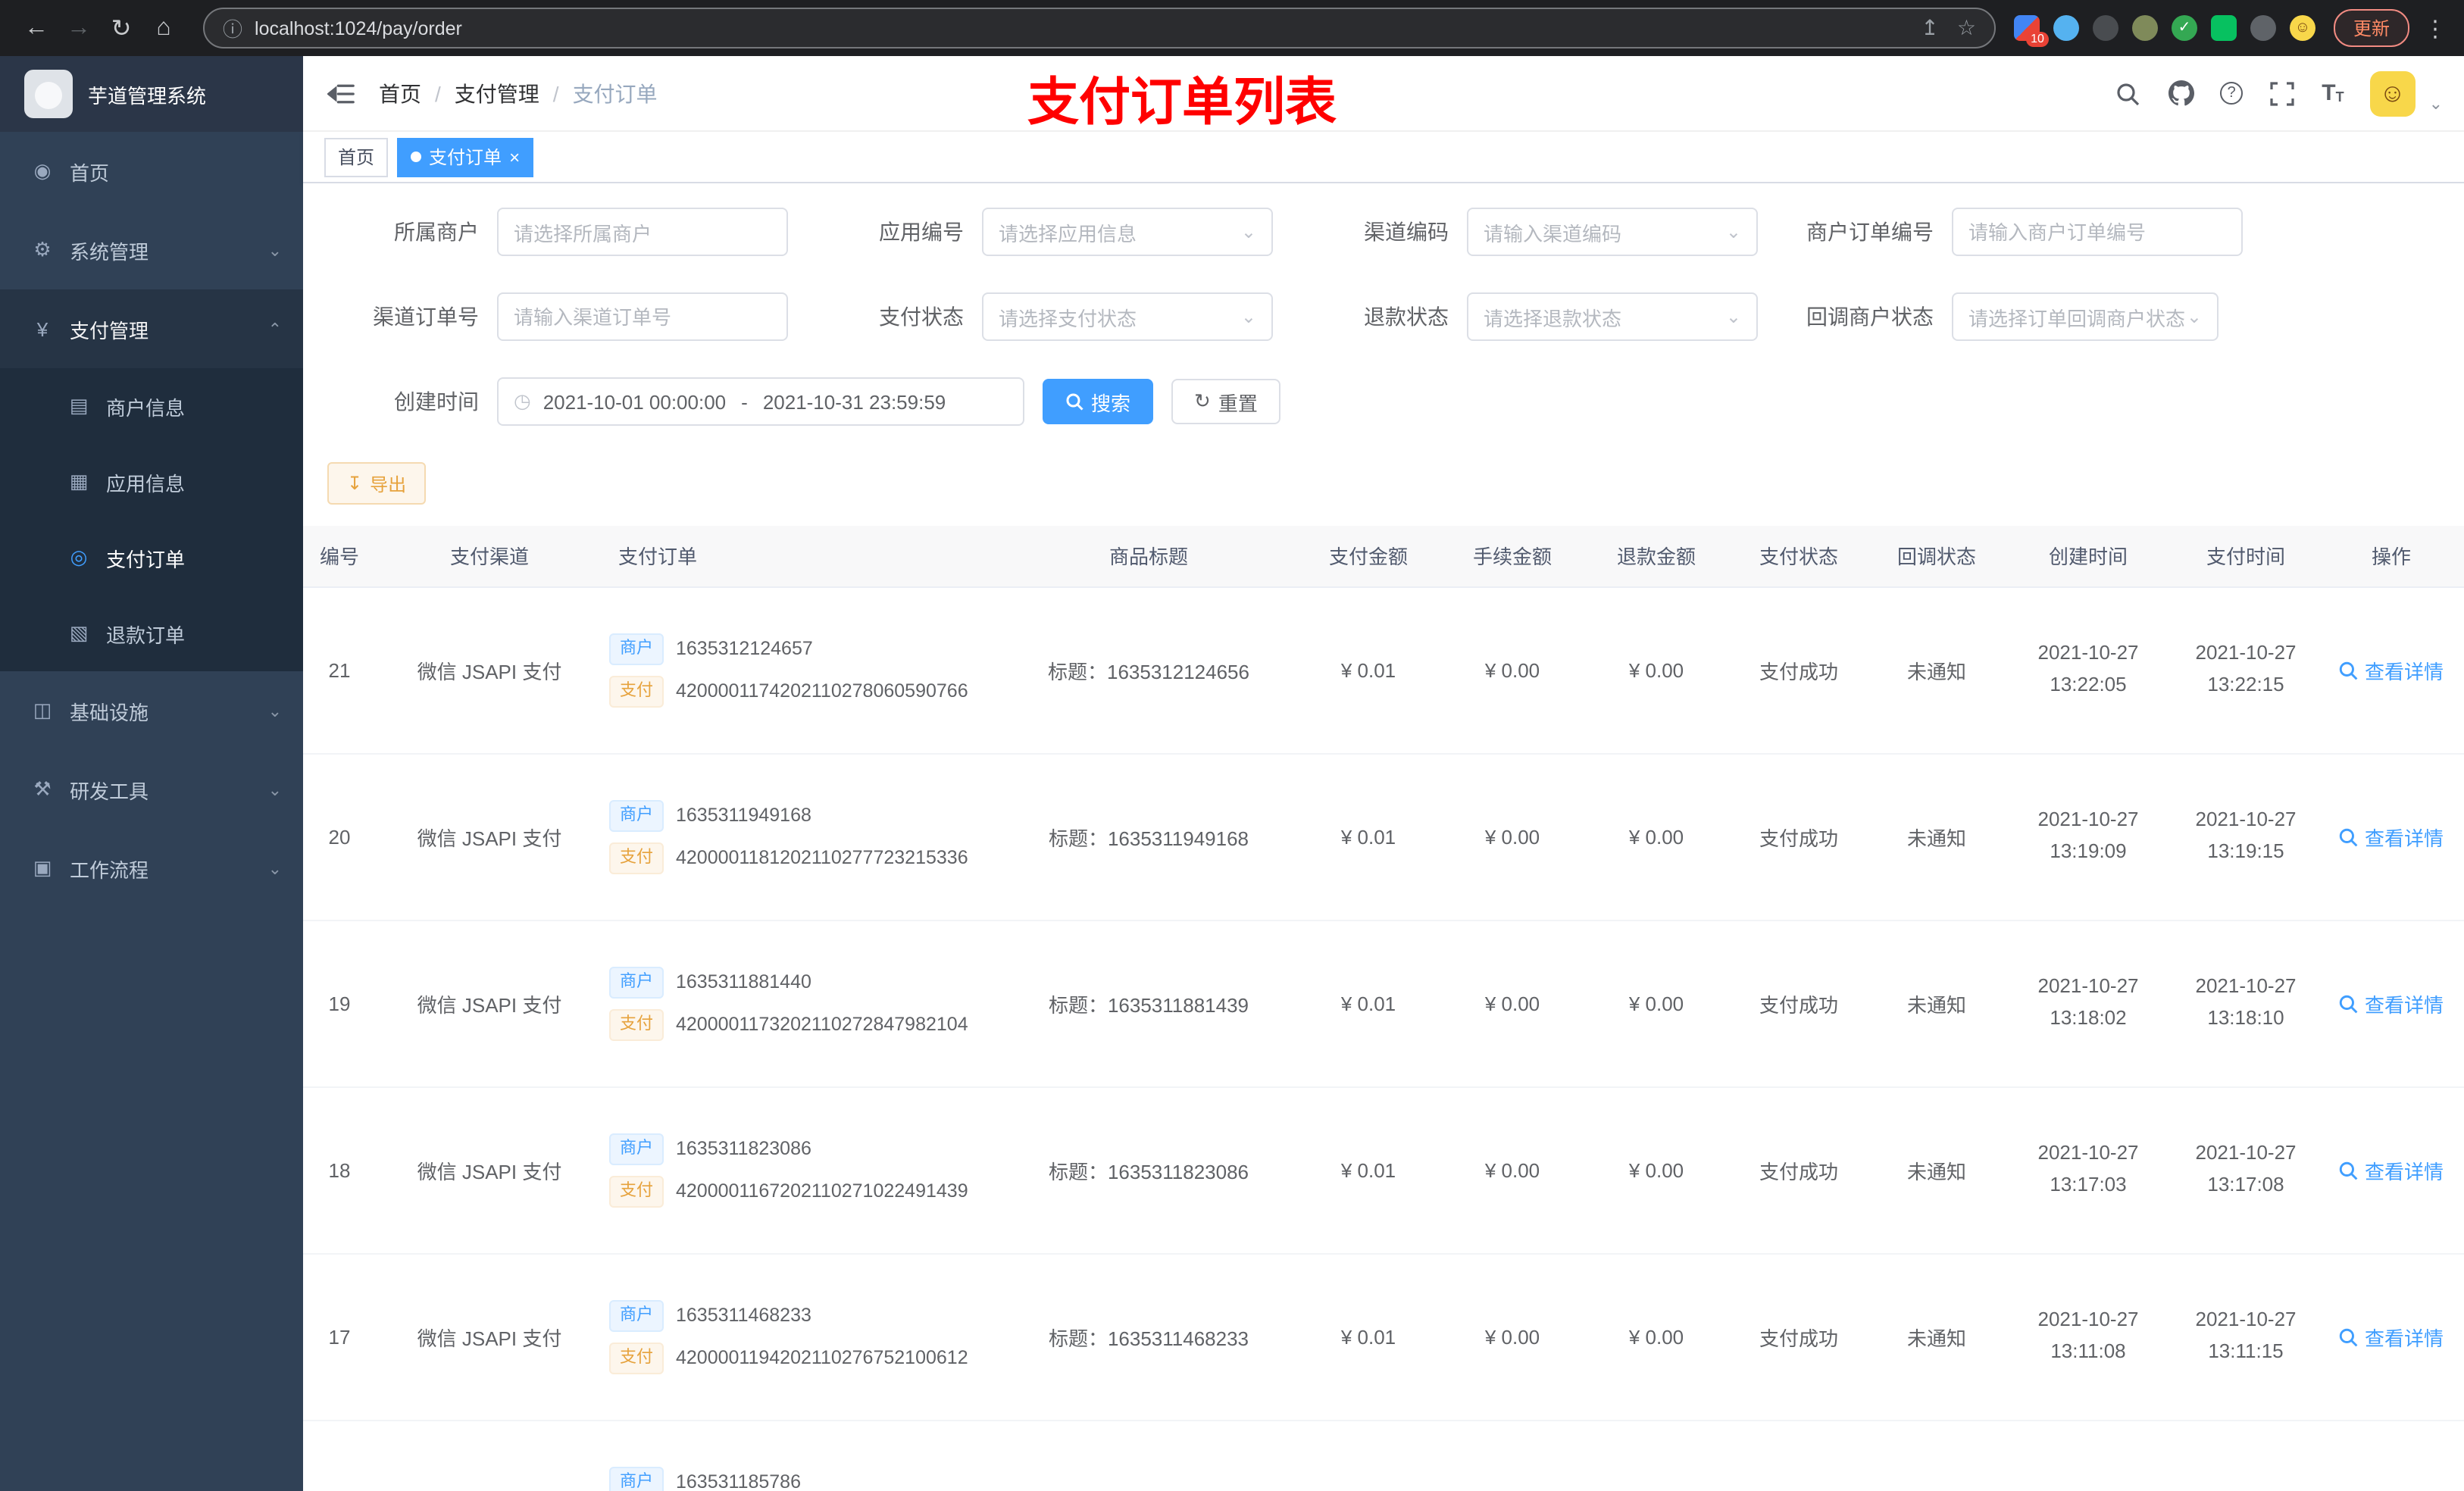 The height and width of the screenshot is (1491, 2464). What do you see at coordinates (2371, 28) in the screenshot?
I see `chrome-update-button: 更新` at bounding box center [2371, 28].